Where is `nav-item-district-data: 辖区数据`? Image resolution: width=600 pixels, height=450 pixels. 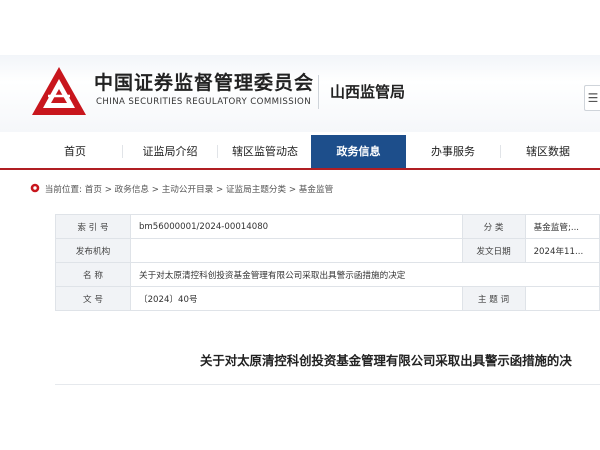
nav-item-district-data: 辖区数据 is located at coordinates (548, 151).